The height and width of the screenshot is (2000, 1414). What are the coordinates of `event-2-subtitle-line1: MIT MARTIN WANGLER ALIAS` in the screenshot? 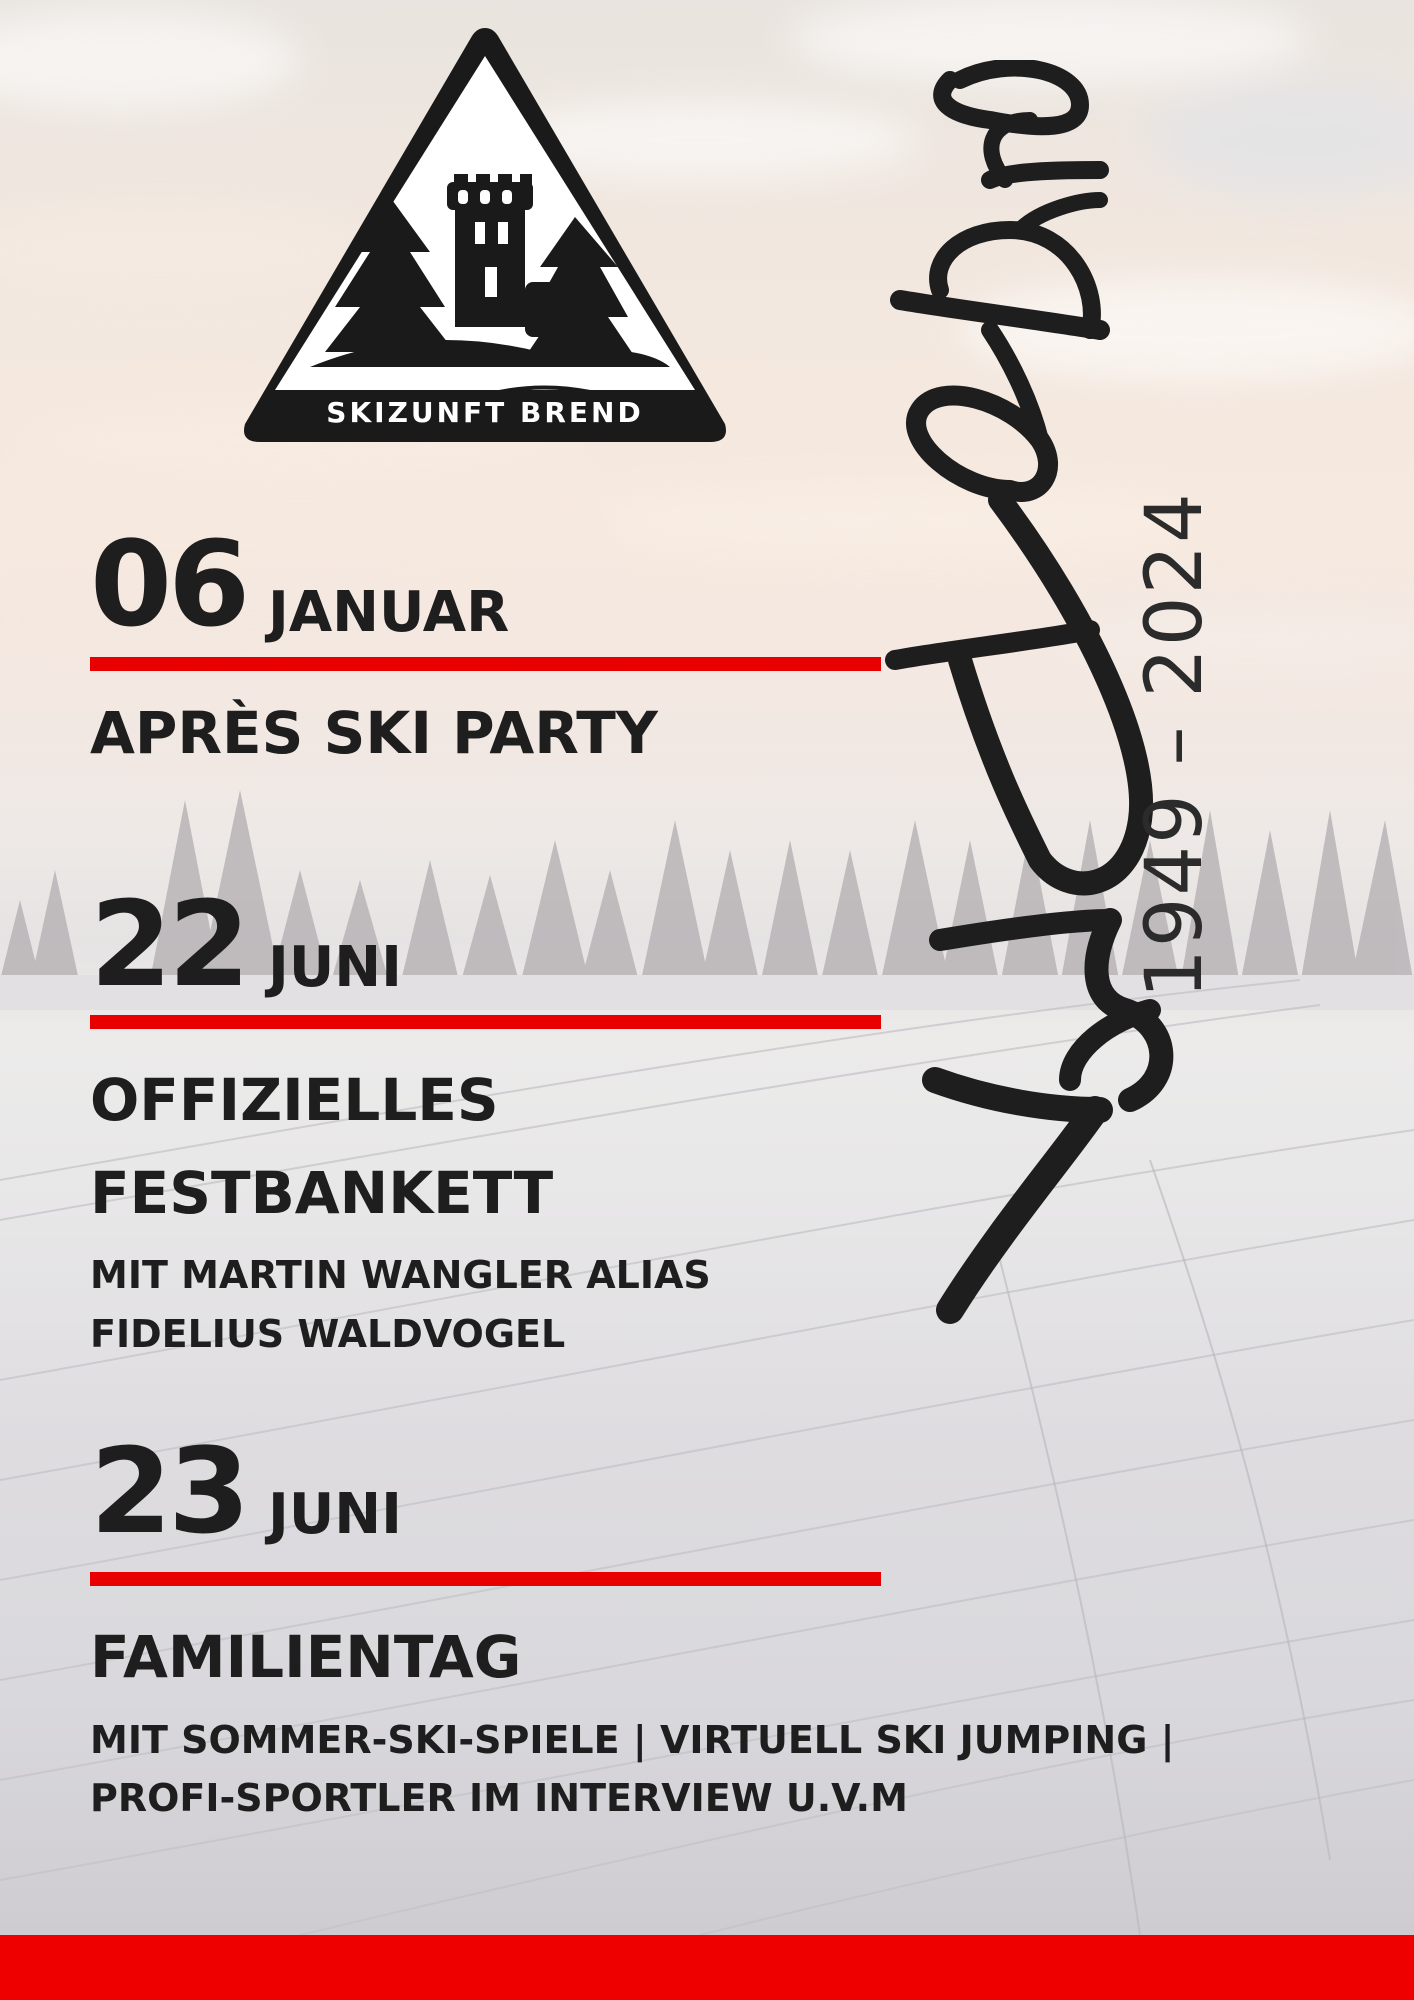 It's located at (400, 1275).